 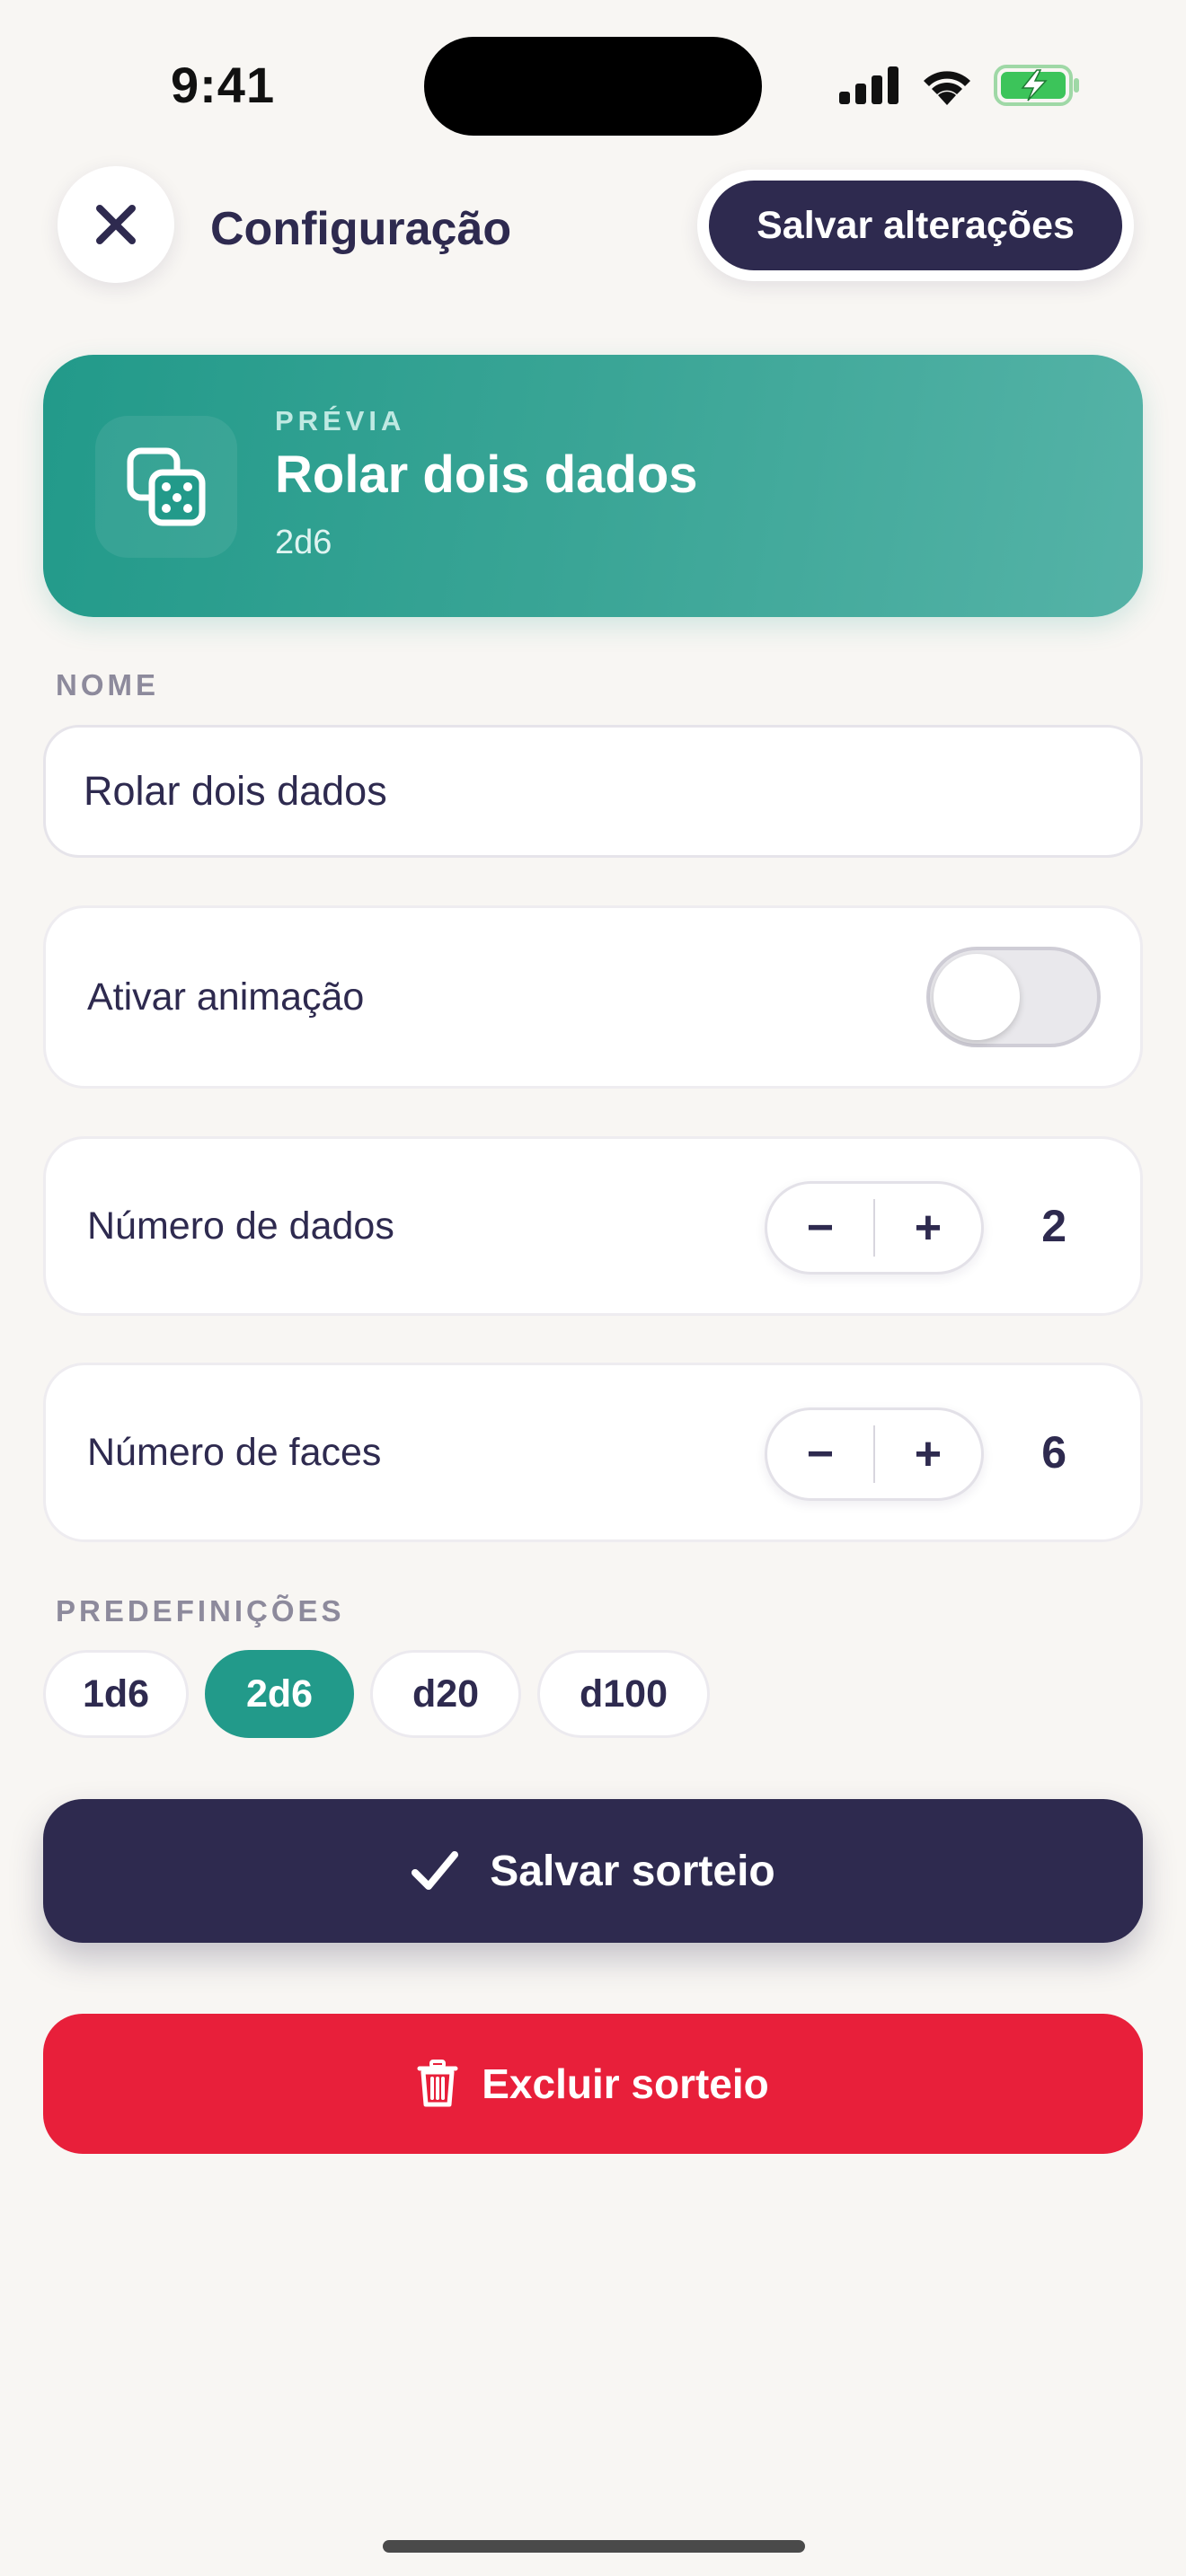 What do you see at coordinates (226, 997) in the screenshot?
I see `animation-label: Ativar animação` at bounding box center [226, 997].